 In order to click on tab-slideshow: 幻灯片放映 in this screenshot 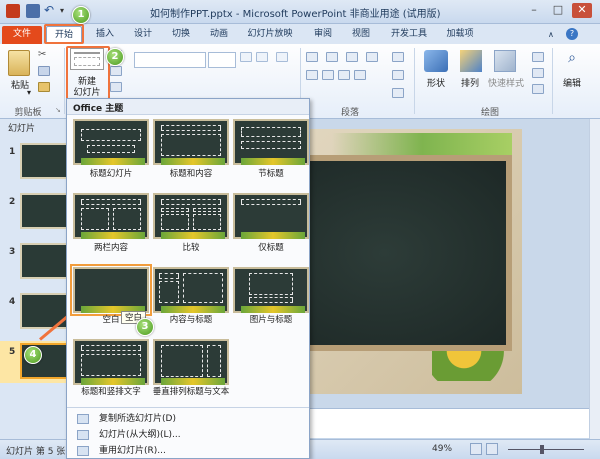, I will do `click(270, 35)`.